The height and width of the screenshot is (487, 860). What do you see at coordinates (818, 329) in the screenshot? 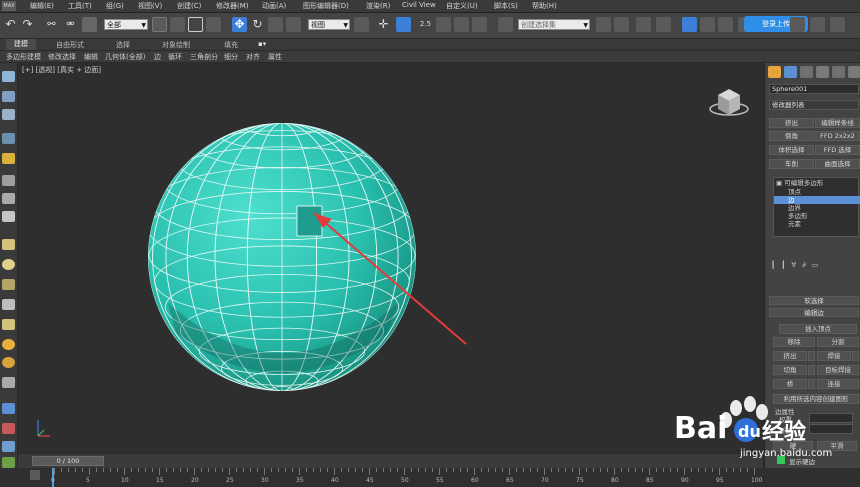
I see `insert-vertex-button: 插入顶点` at bounding box center [818, 329].